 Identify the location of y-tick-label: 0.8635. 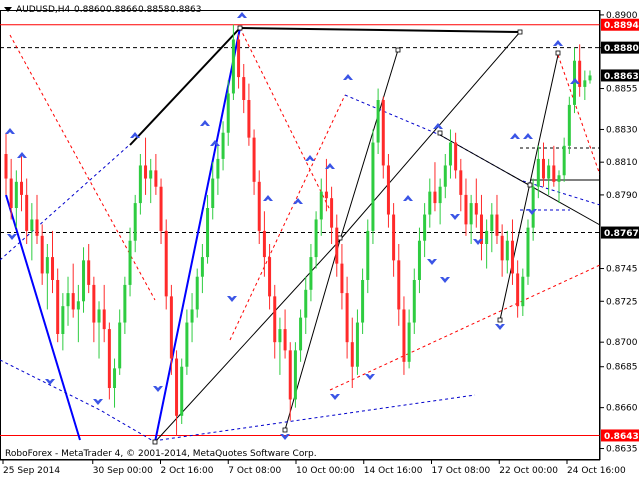
(622, 450).